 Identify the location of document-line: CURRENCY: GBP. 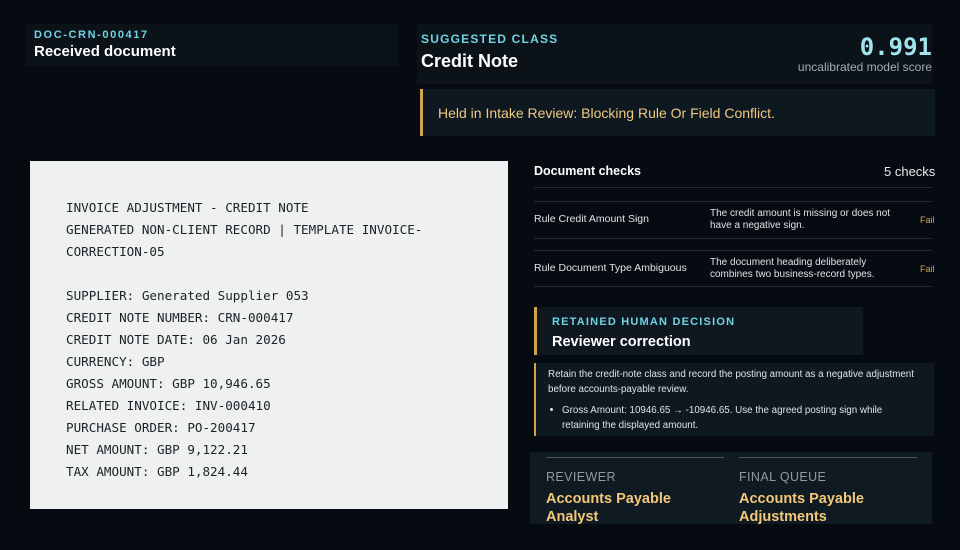
(115, 361).